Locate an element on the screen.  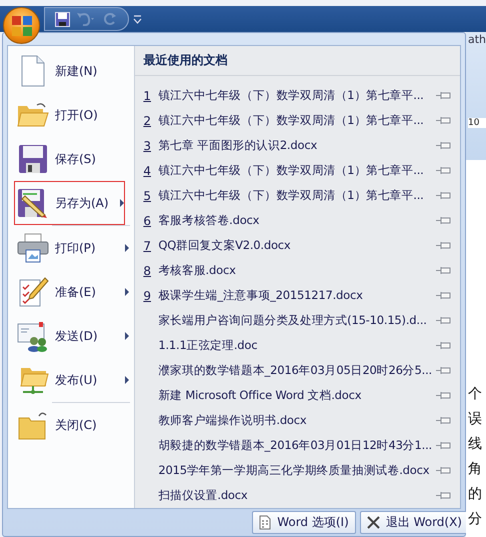
item-number: 3 is located at coordinates (147, 145).